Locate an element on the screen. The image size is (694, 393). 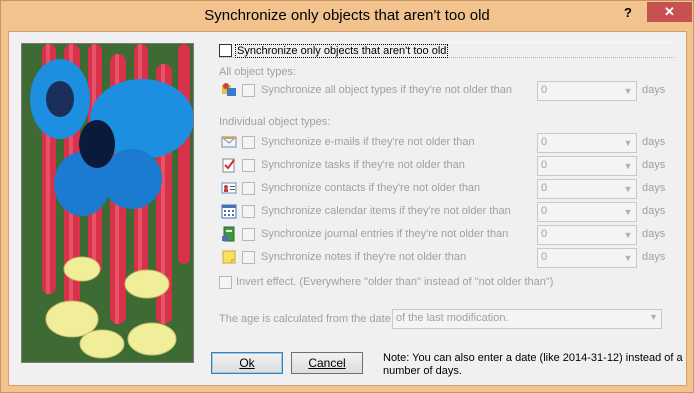
notes-unit: days is located at coordinates (654, 257).